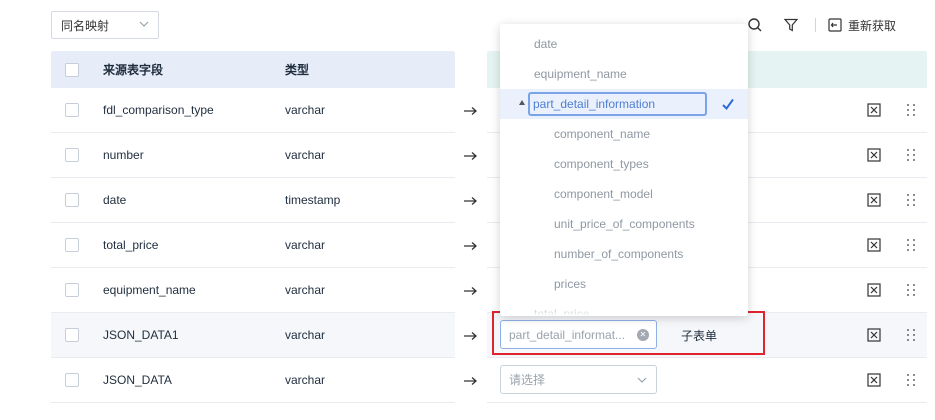  Describe the element at coordinates (253, 335) in the screenshot. I see `table-row: JSON_DATA1 varchar` at that location.